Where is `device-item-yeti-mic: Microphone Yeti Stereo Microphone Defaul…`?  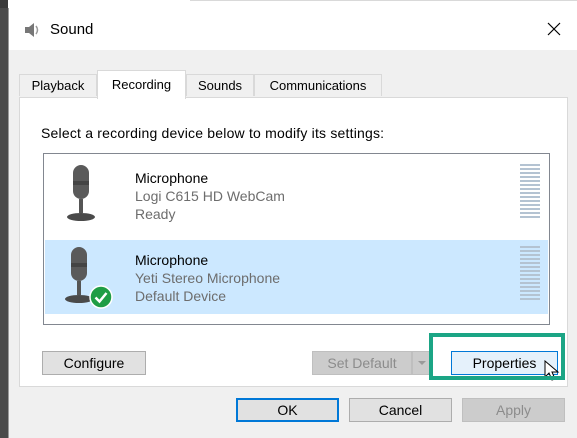 device-item-yeti-mic: Microphone Yeti Stereo Microphone Defaul… is located at coordinates (296, 277).